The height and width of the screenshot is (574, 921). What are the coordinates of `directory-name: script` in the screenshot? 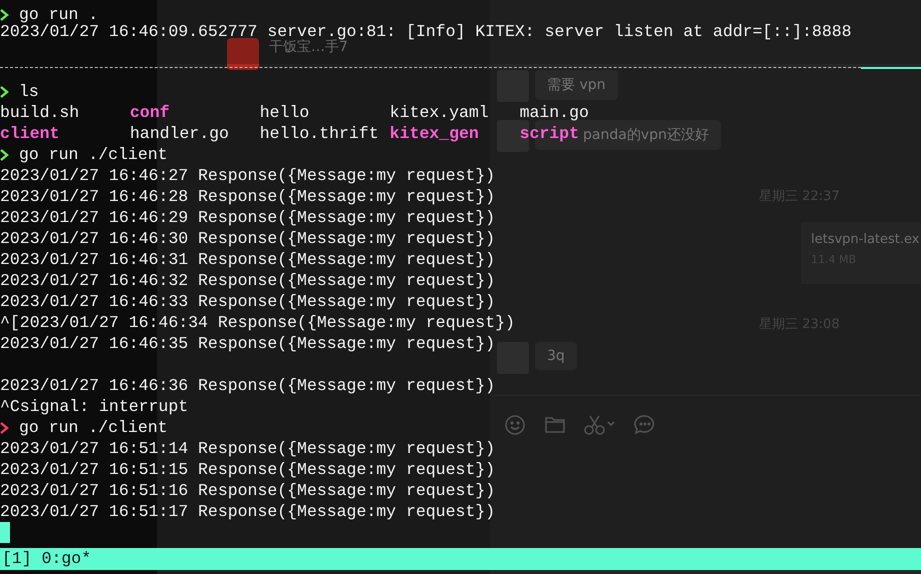 It's located at (549, 133).